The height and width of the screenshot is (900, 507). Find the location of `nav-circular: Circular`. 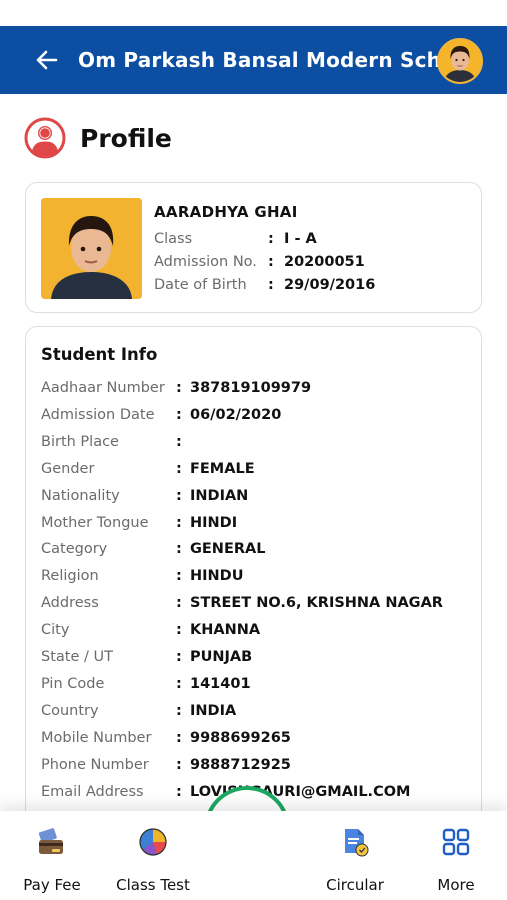

nav-circular: Circular is located at coordinates (355, 855).